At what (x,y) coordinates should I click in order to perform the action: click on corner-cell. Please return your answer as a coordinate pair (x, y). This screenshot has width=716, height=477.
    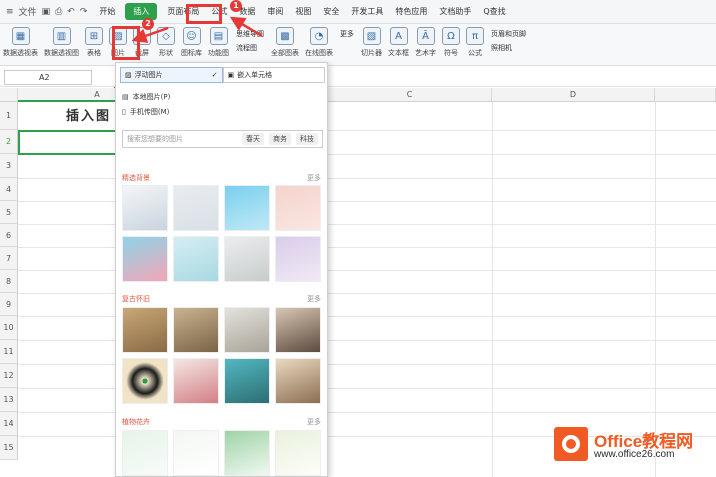
    Looking at the image, I should click on (9, 95).